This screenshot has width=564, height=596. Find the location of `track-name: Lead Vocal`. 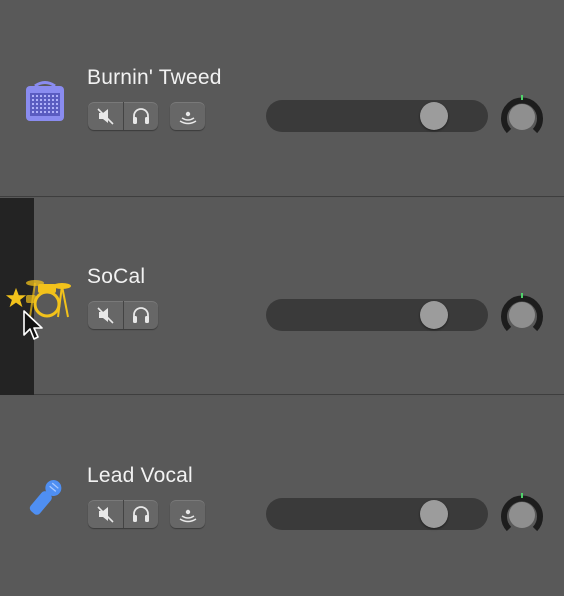

track-name: Lead Vocal is located at coordinates (140, 476).